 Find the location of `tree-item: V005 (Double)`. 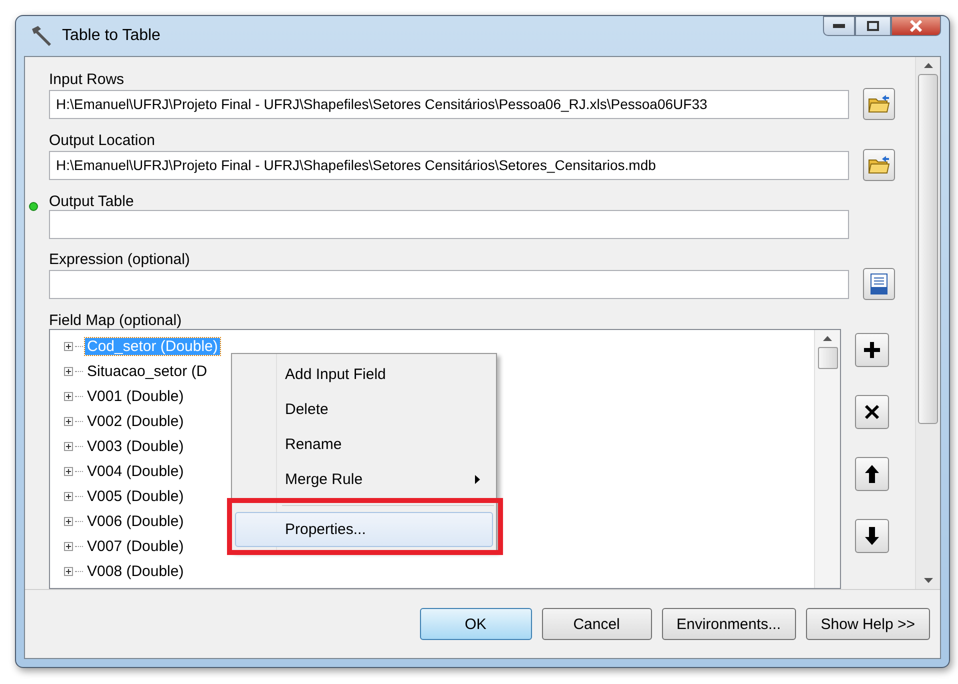

tree-item: V005 (Double) is located at coordinates (135, 496).